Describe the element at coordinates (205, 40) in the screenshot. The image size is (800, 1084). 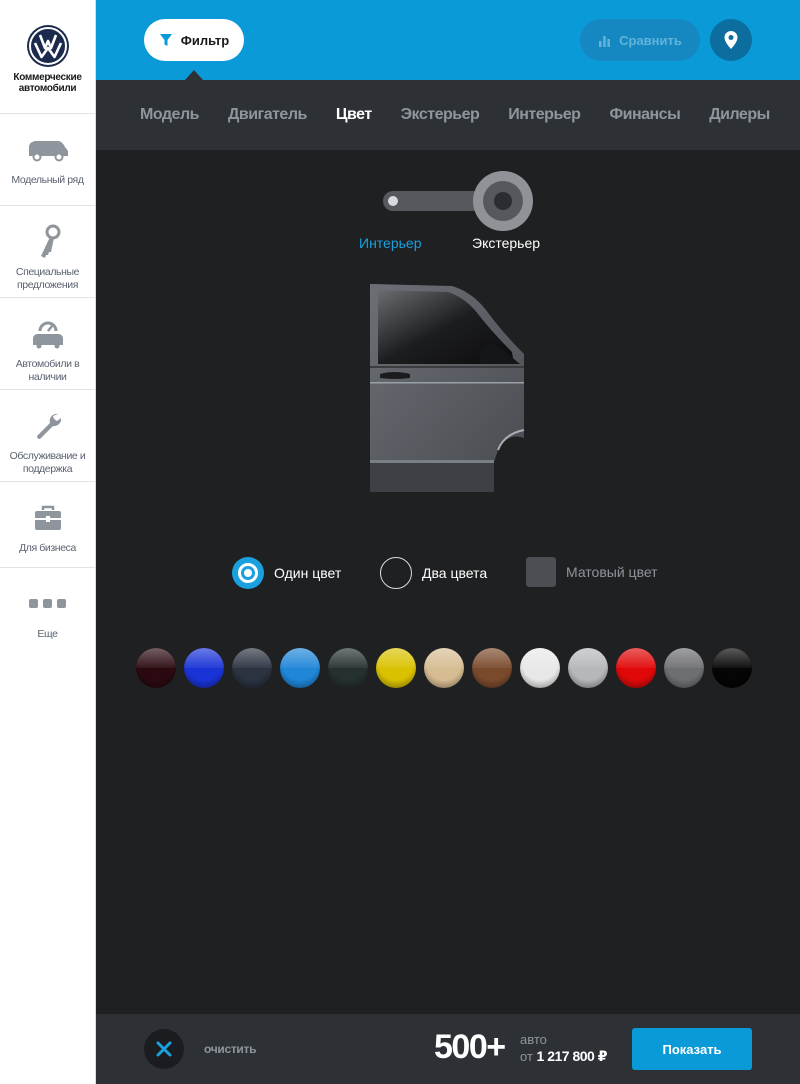
I see `filter-button-label: Фильтр` at that location.